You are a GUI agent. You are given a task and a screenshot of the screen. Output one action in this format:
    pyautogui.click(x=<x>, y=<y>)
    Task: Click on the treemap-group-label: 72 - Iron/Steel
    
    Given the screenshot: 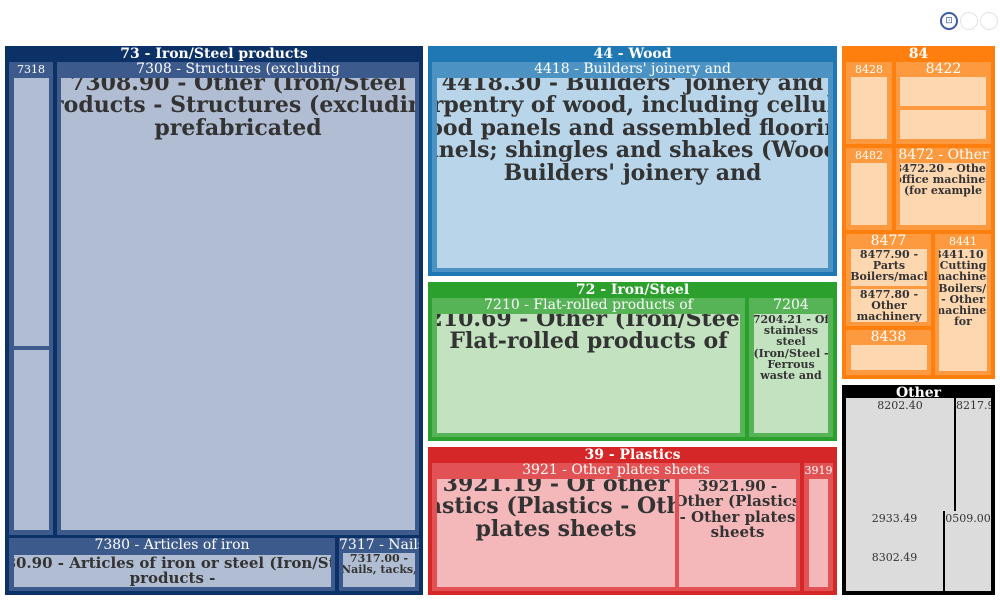 What is the action you would take?
    pyautogui.click(x=632, y=290)
    